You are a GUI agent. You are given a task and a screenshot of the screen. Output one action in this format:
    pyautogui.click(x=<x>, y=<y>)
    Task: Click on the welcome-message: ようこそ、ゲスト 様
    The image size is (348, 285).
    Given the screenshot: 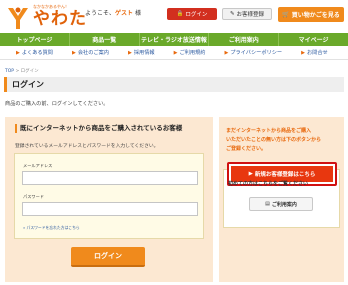 What is the action you would take?
    pyautogui.click(x=113, y=14)
    